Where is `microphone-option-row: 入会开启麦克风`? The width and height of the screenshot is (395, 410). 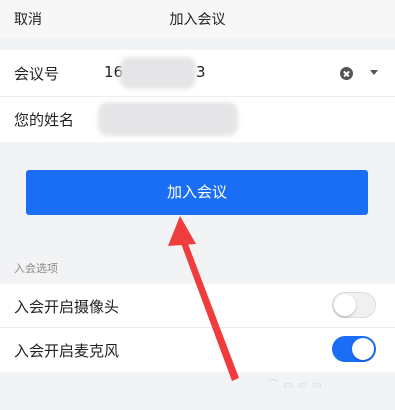
microphone-option-row: 入会开启麦克风 is located at coordinates (197, 350).